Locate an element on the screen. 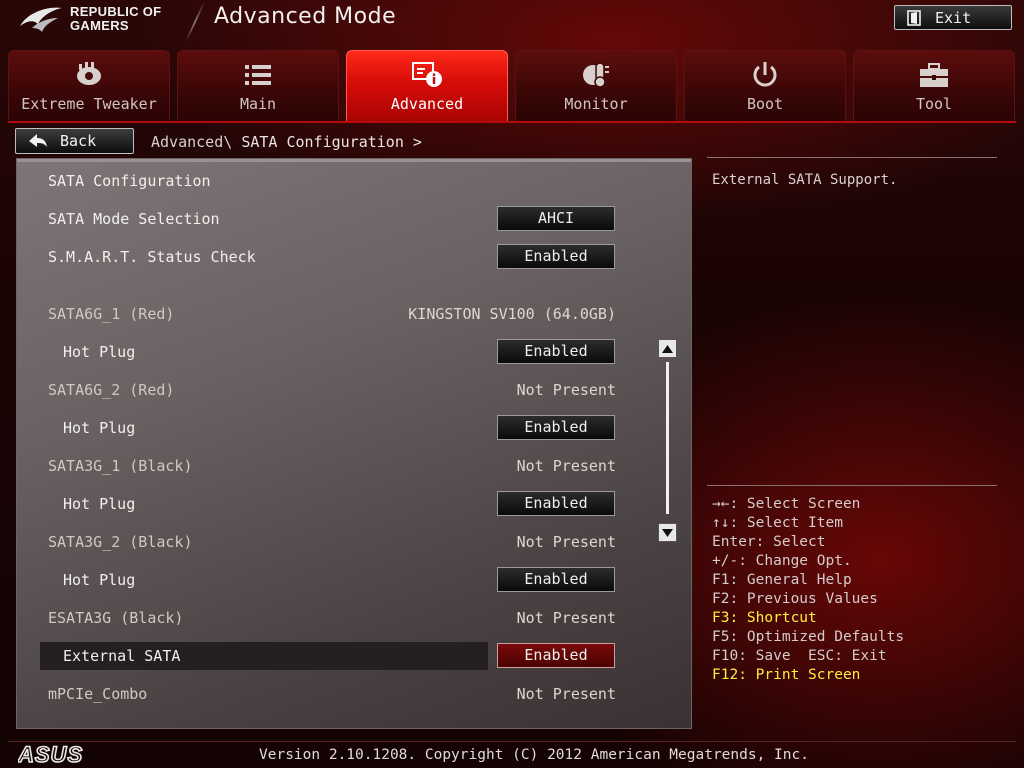 The height and width of the screenshot is (768, 1024). key-hint: F5: Optimized Defaults is located at coordinates (808, 637).